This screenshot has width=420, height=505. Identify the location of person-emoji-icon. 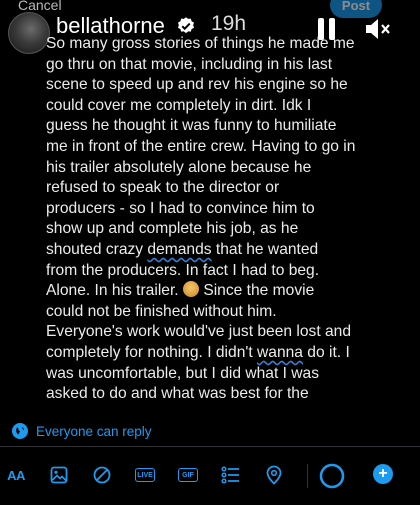
(190, 289).